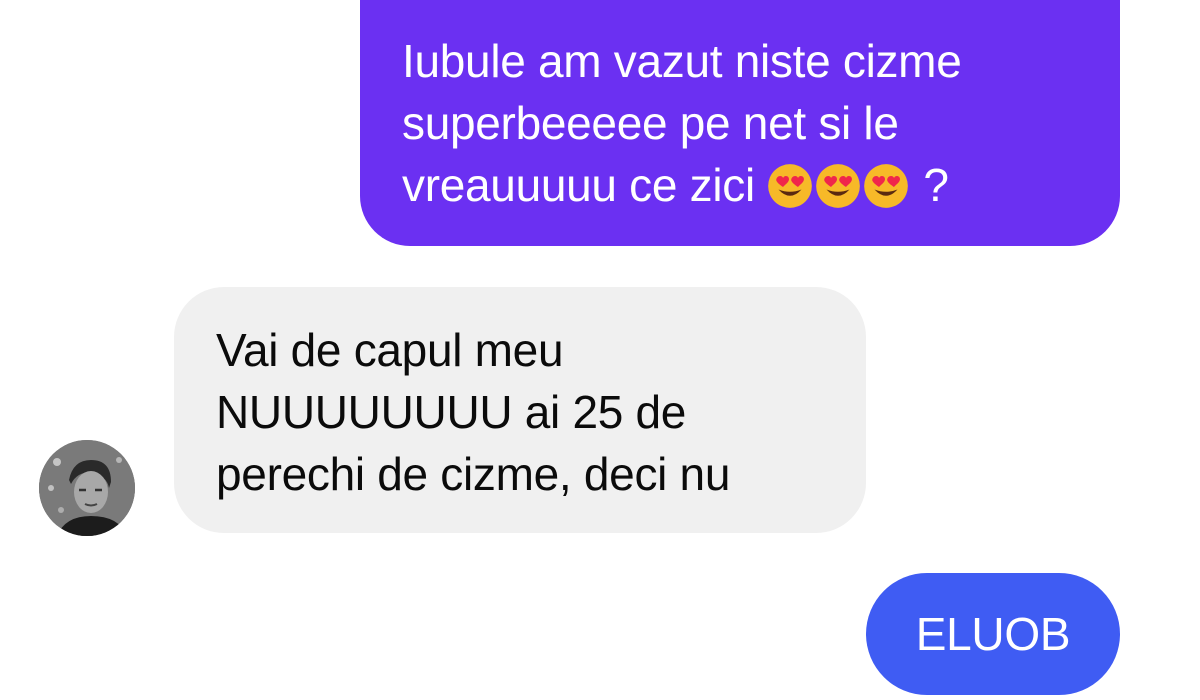 The width and height of the screenshot is (1200, 700). I want to click on message-line: perechi de cizme, deci nu, so click(473, 474).